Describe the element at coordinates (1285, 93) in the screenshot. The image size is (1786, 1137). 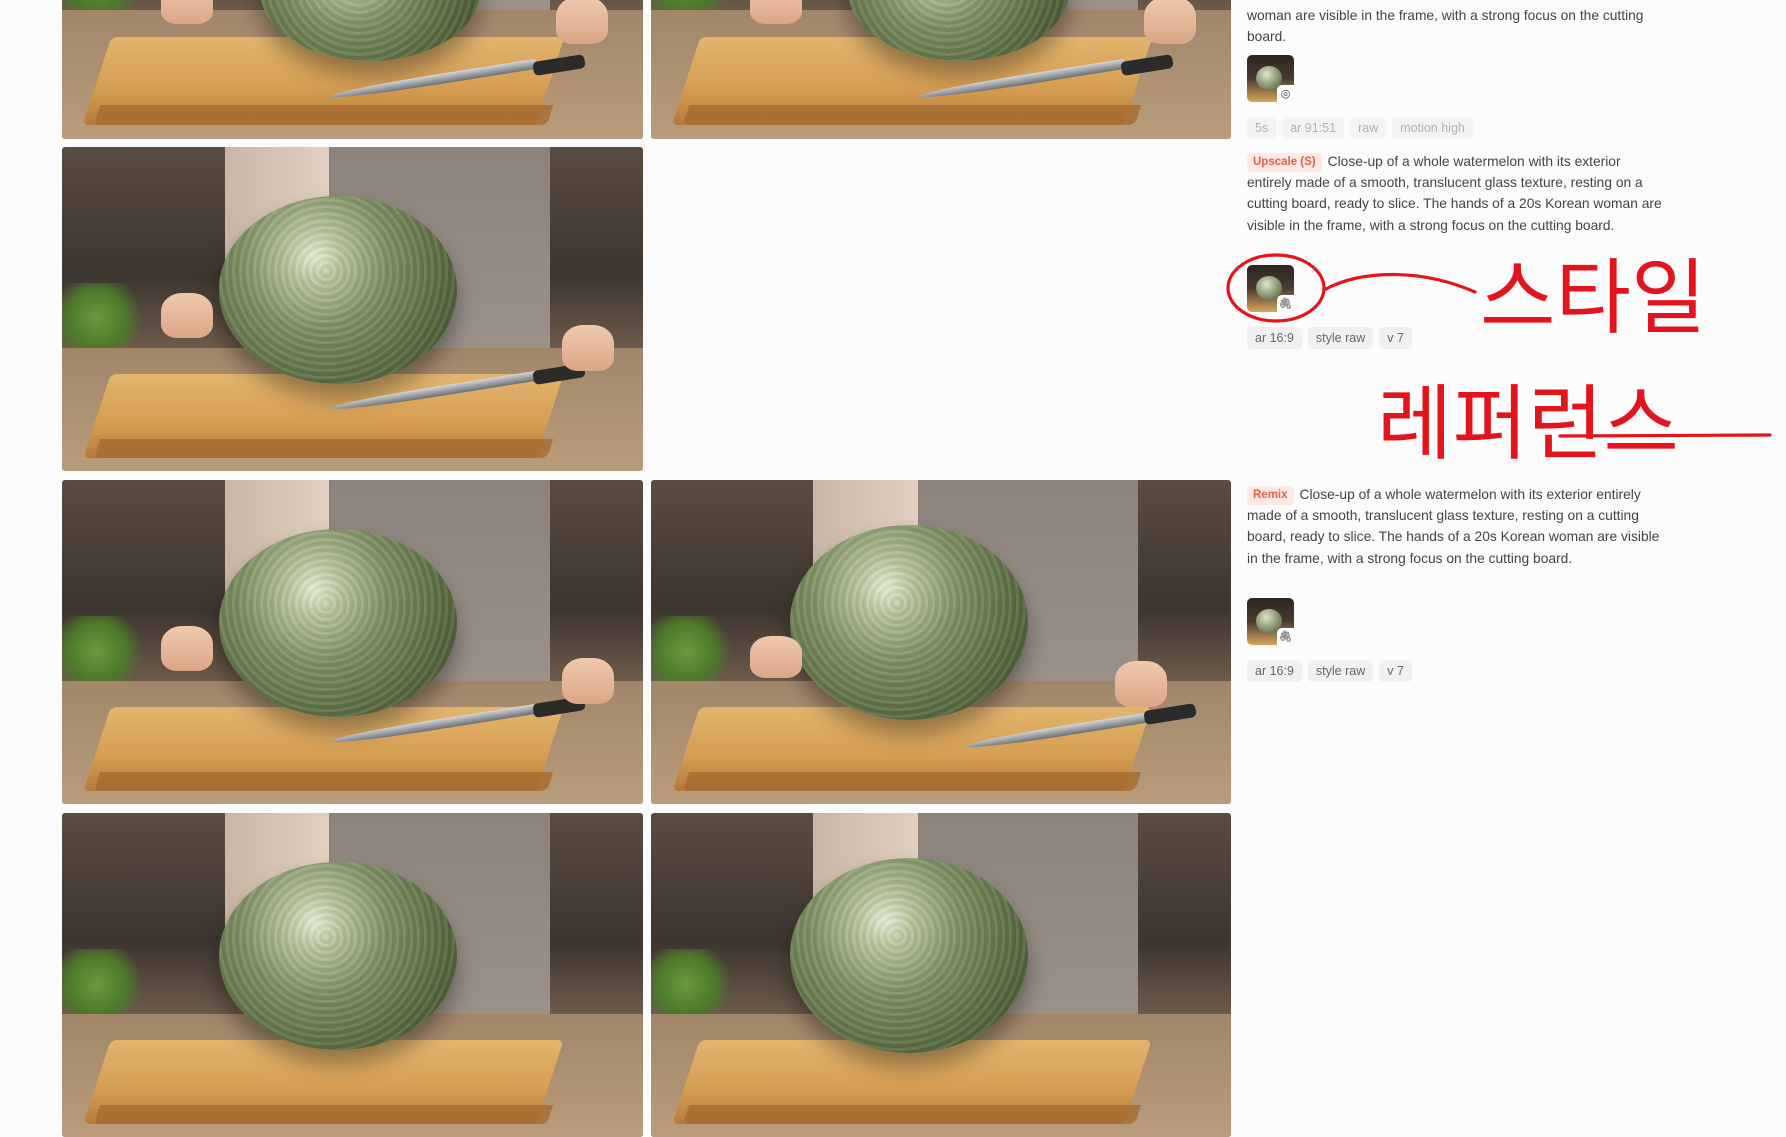
I see `eye-icon: ◎` at that location.